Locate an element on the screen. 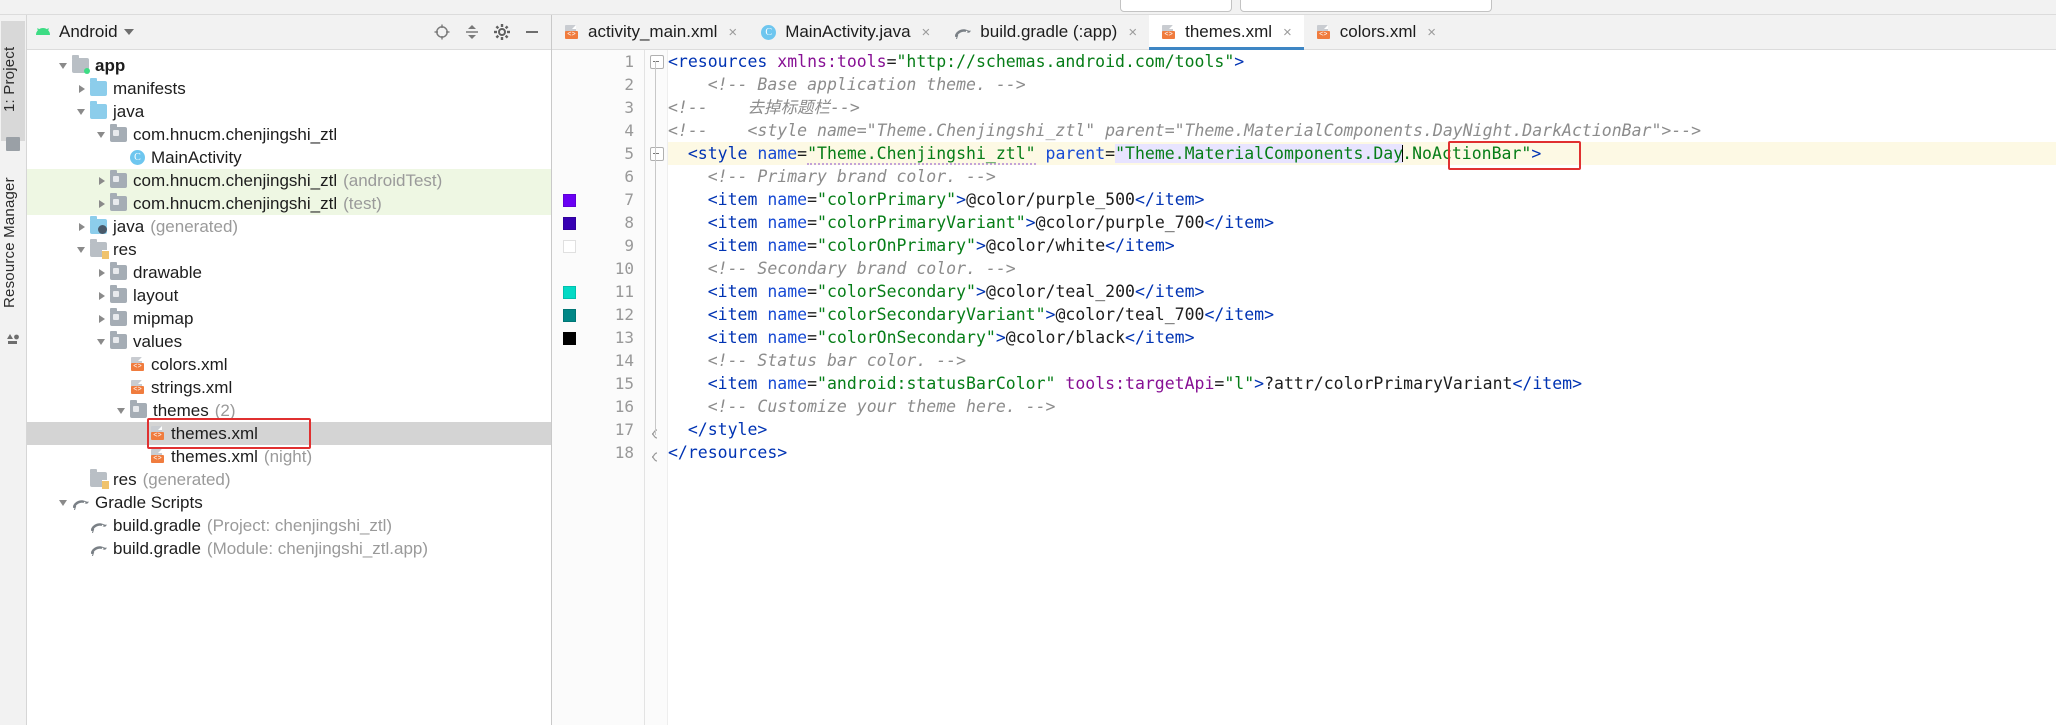 The image size is (2056, 725). tree-item-themes-xml: <> themes.xml (night) is located at coordinates (289, 456).